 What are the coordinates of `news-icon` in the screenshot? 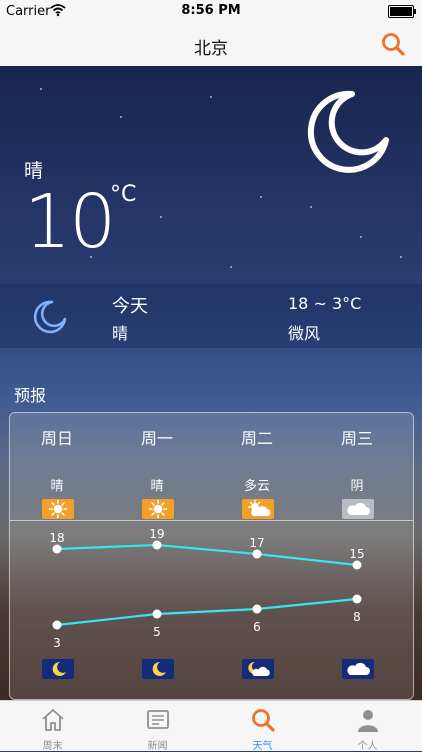 It's located at (158, 719).